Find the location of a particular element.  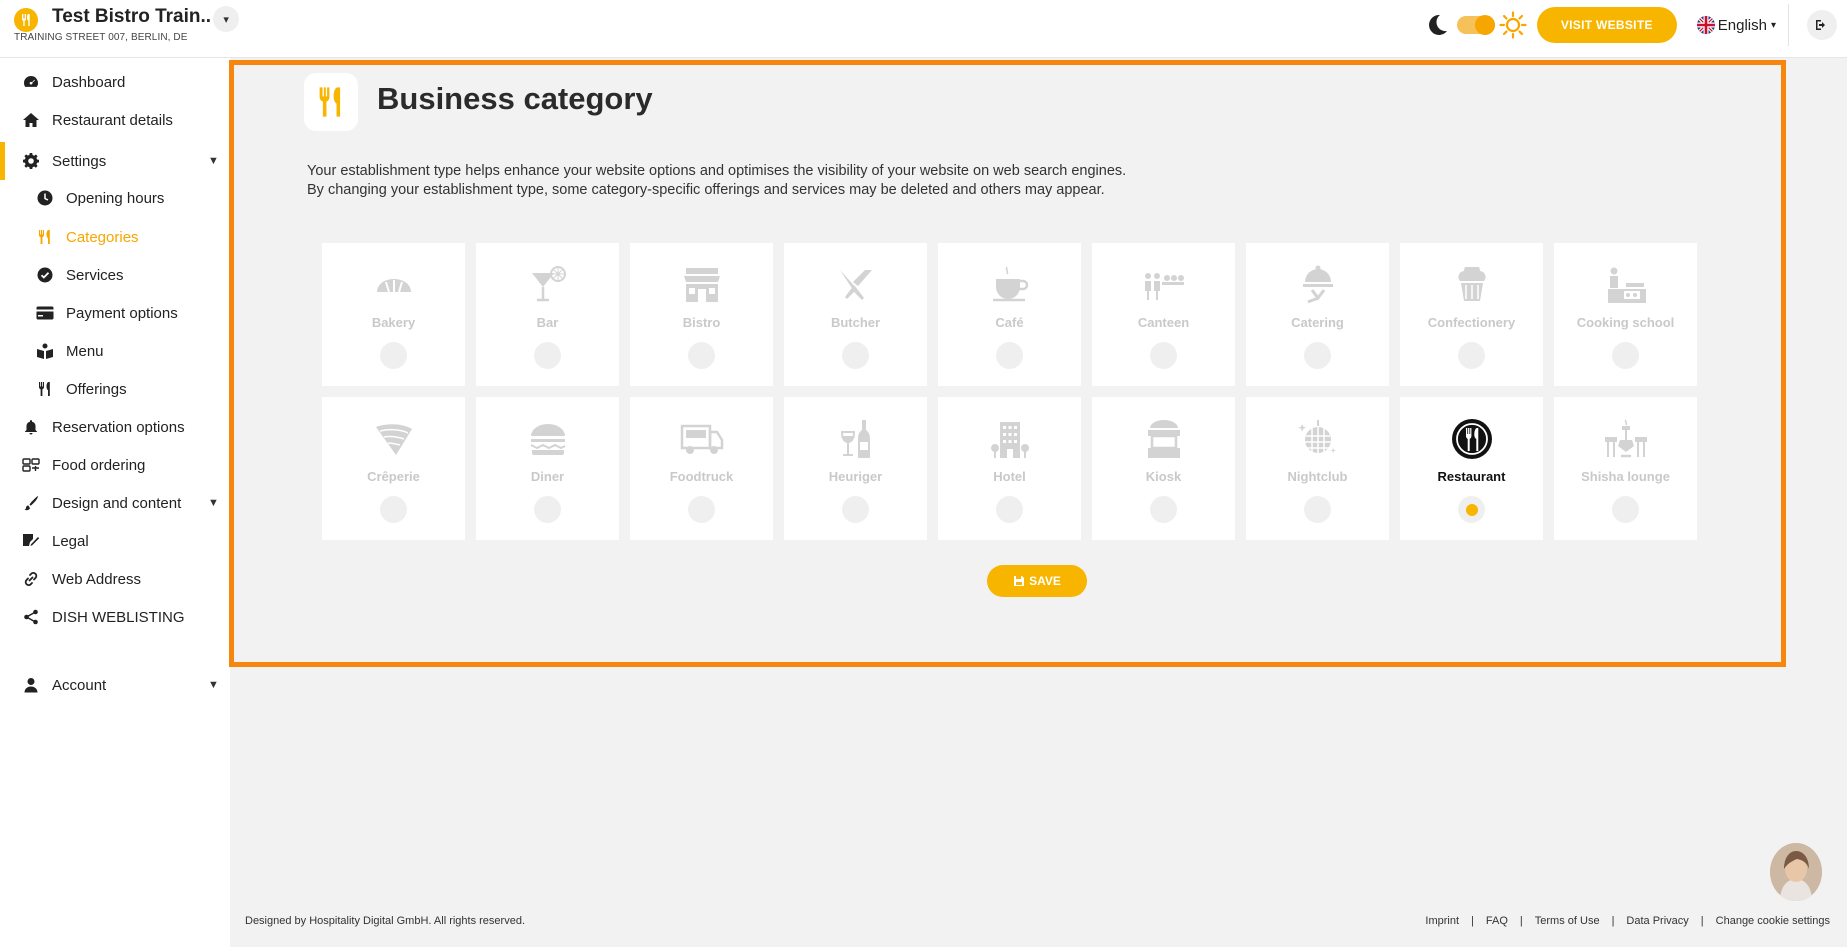

sidebar-item-label: Account is located at coordinates (79, 685).